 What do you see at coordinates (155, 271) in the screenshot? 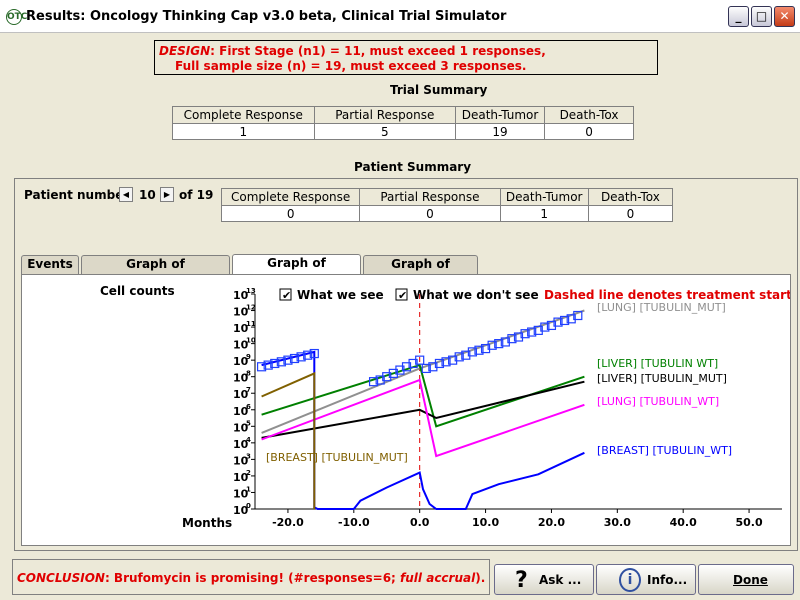
I see `tab-graph-of-concentration: Graph of concentration` at bounding box center [155, 271].